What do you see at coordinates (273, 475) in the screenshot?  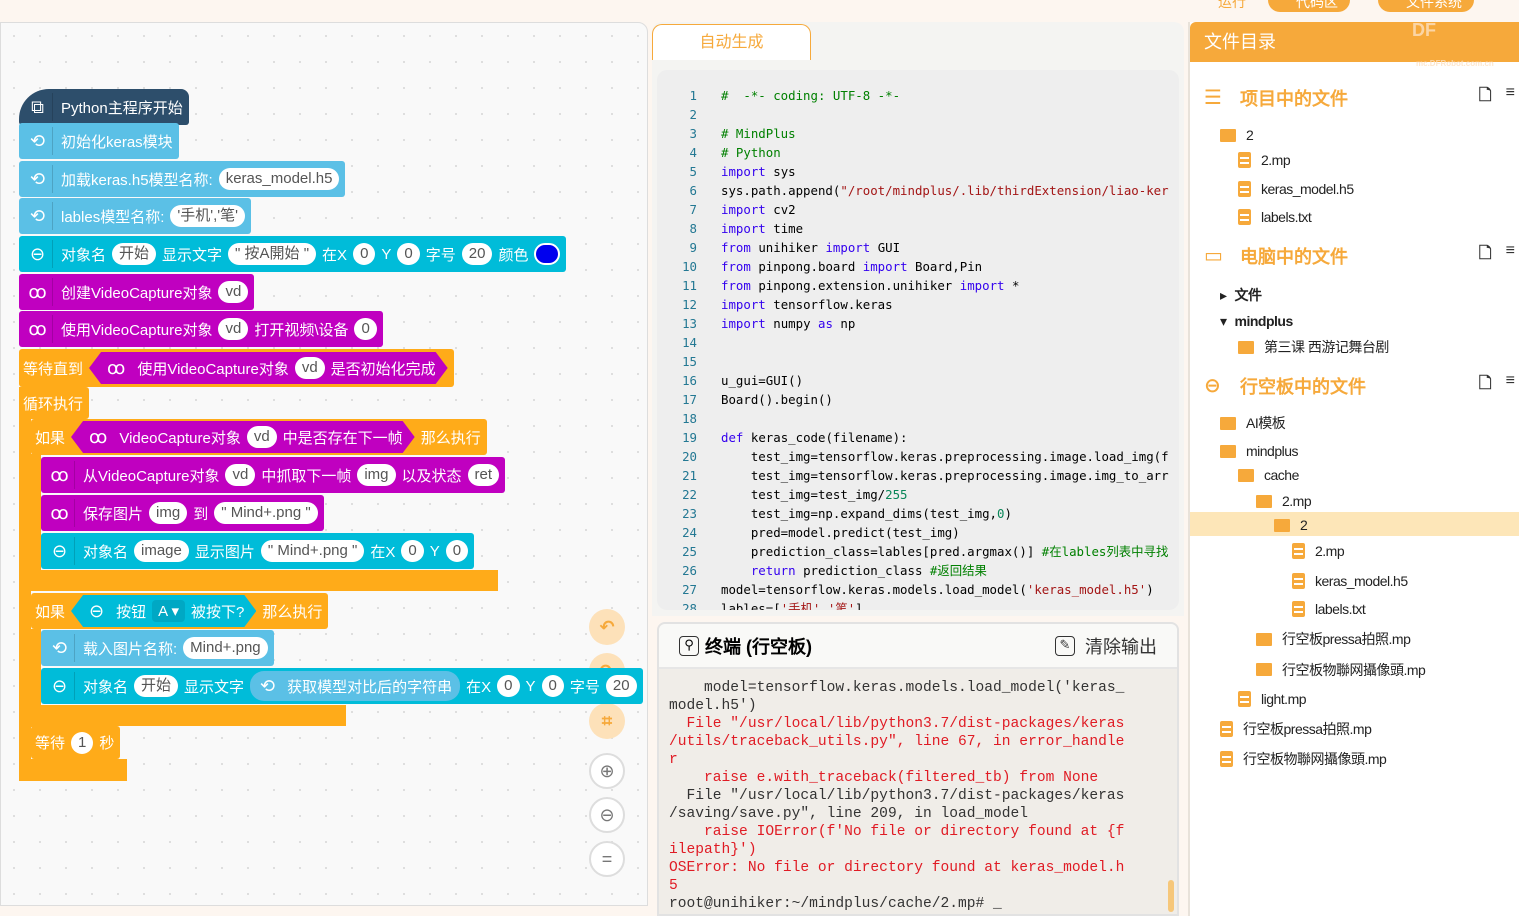 I see `block-grab-frame: ꝏ 从VideoCapture对象 vd 中抓取下一帧 img 以及状态 ret` at bounding box center [273, 475].